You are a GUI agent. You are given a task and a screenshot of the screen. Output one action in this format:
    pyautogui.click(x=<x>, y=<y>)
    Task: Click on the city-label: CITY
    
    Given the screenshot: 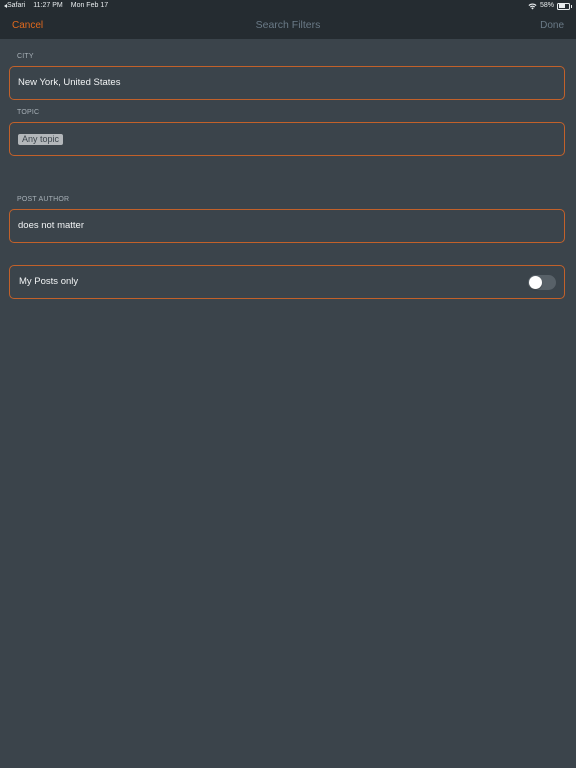 What is the action you would take?
    pyautogui.click(x=25, y=56)
    